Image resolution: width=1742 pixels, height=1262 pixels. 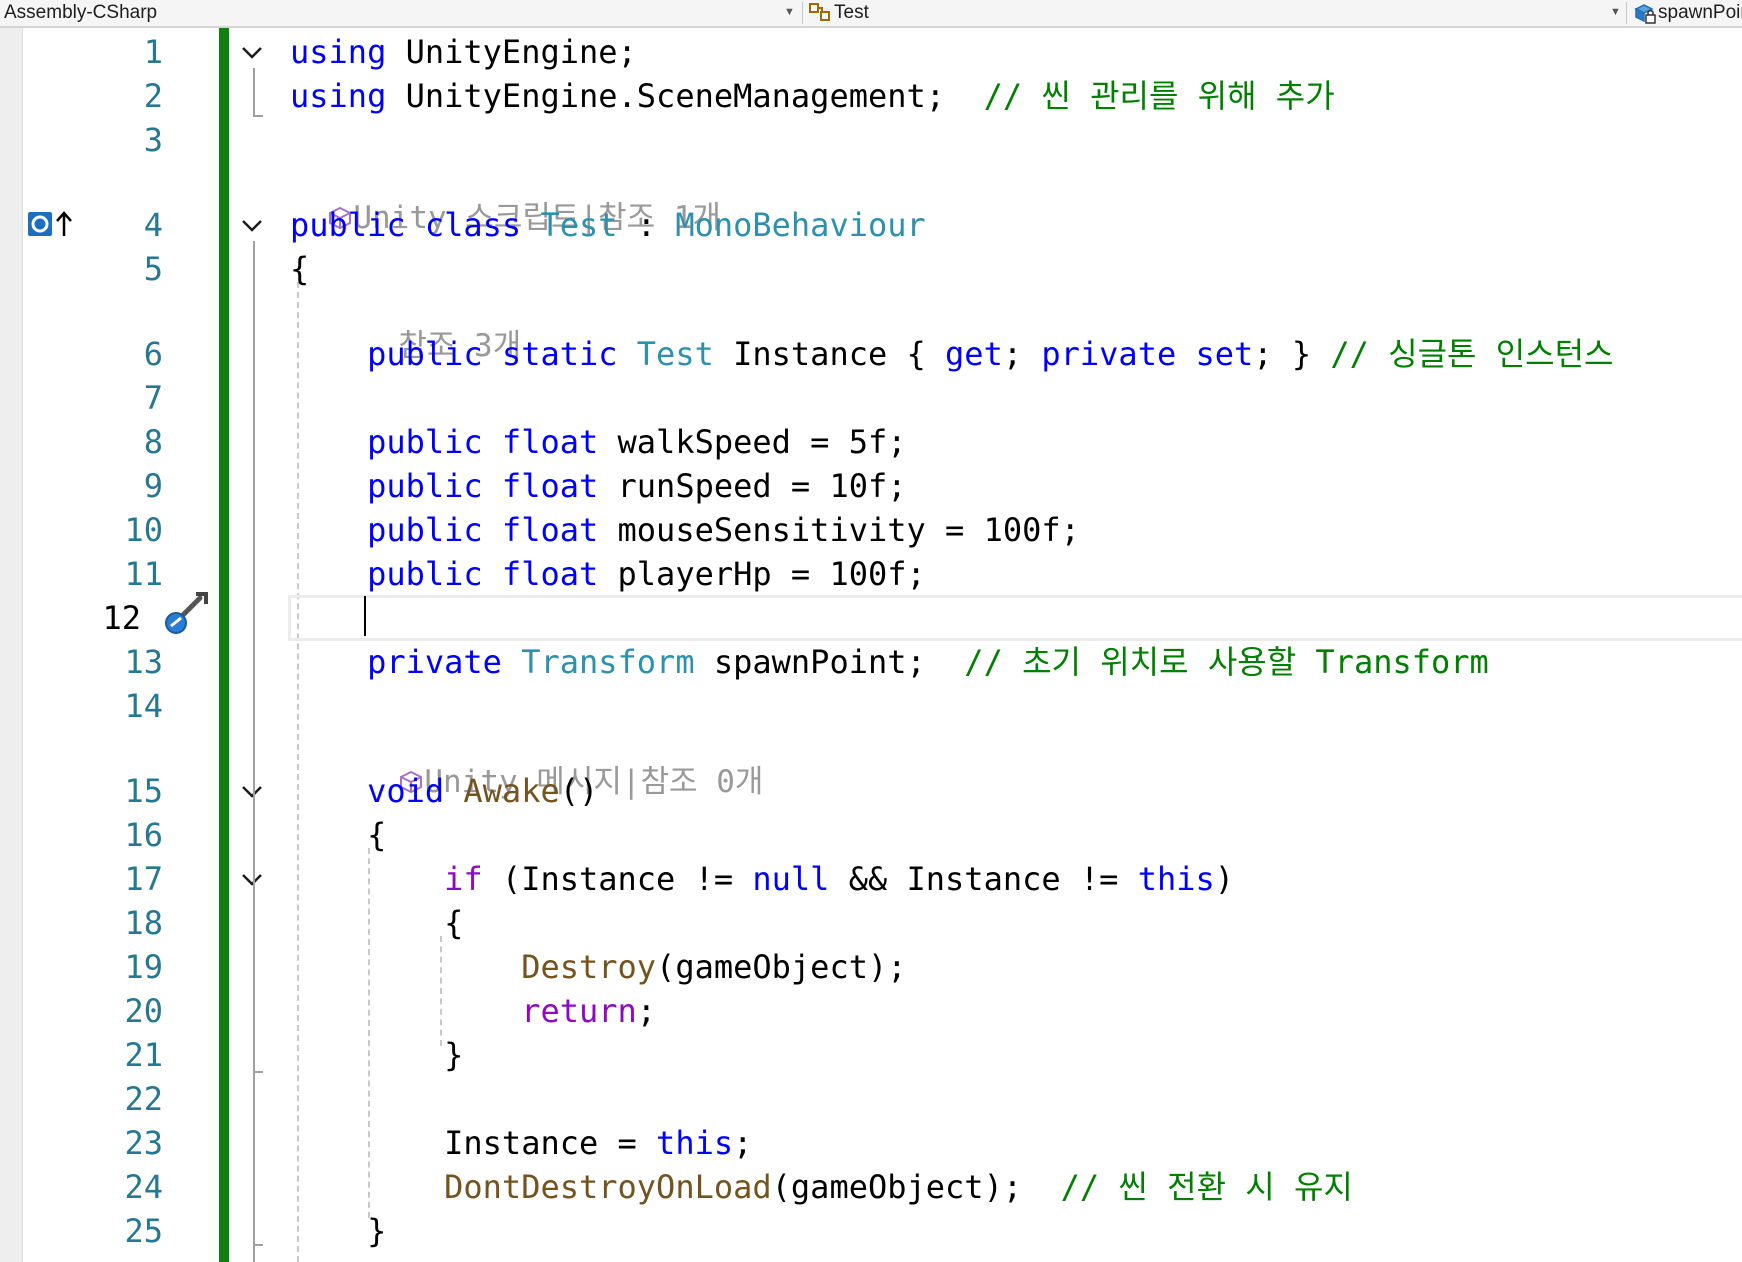 I want to click on current-line-highlight, so click(x=1015, y=618).